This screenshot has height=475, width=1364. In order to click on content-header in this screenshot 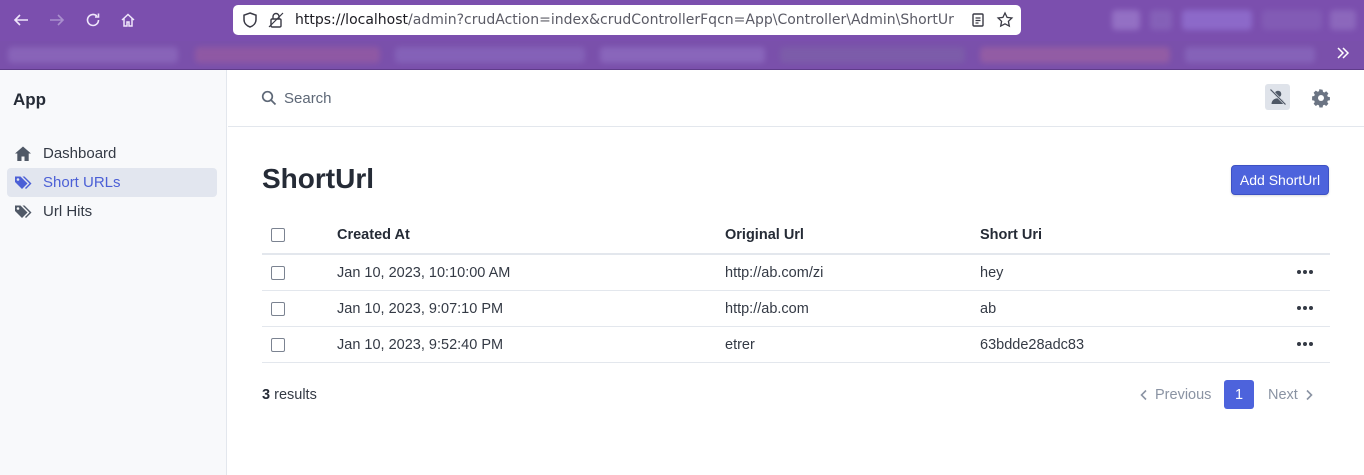, I will do `click(796, 98)`.